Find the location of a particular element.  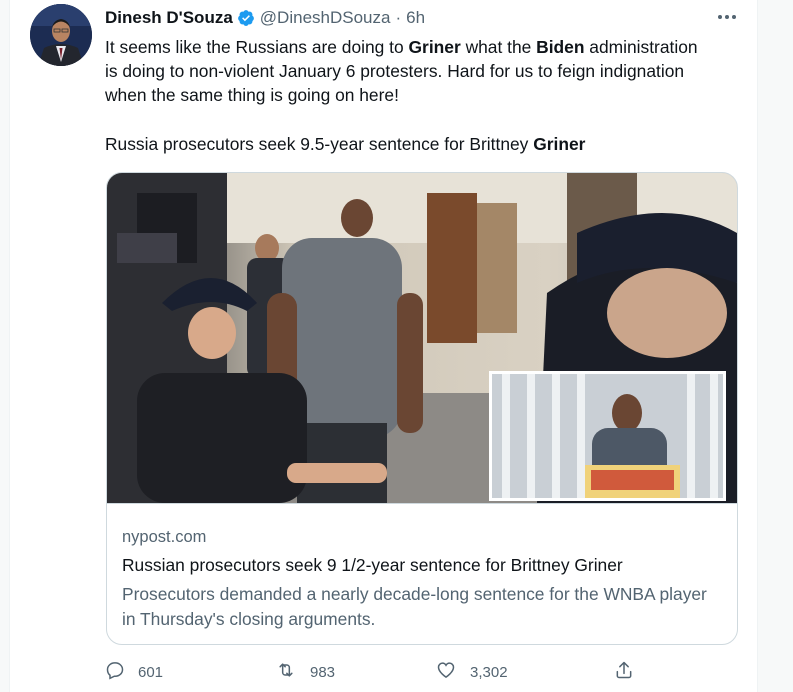

tweet-header: Dinesh D'Souza @DineshDSouza · 6h is located at coordinates (265, 18).